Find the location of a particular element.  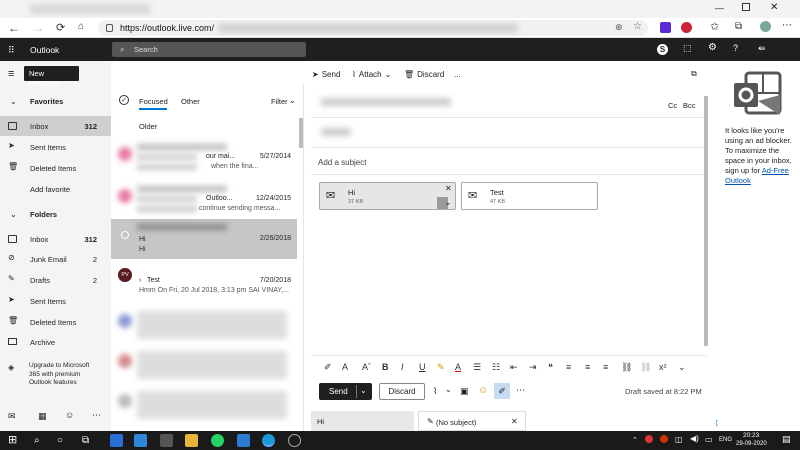

highlight-icon: ✎ is located at coordinates (441, 367).